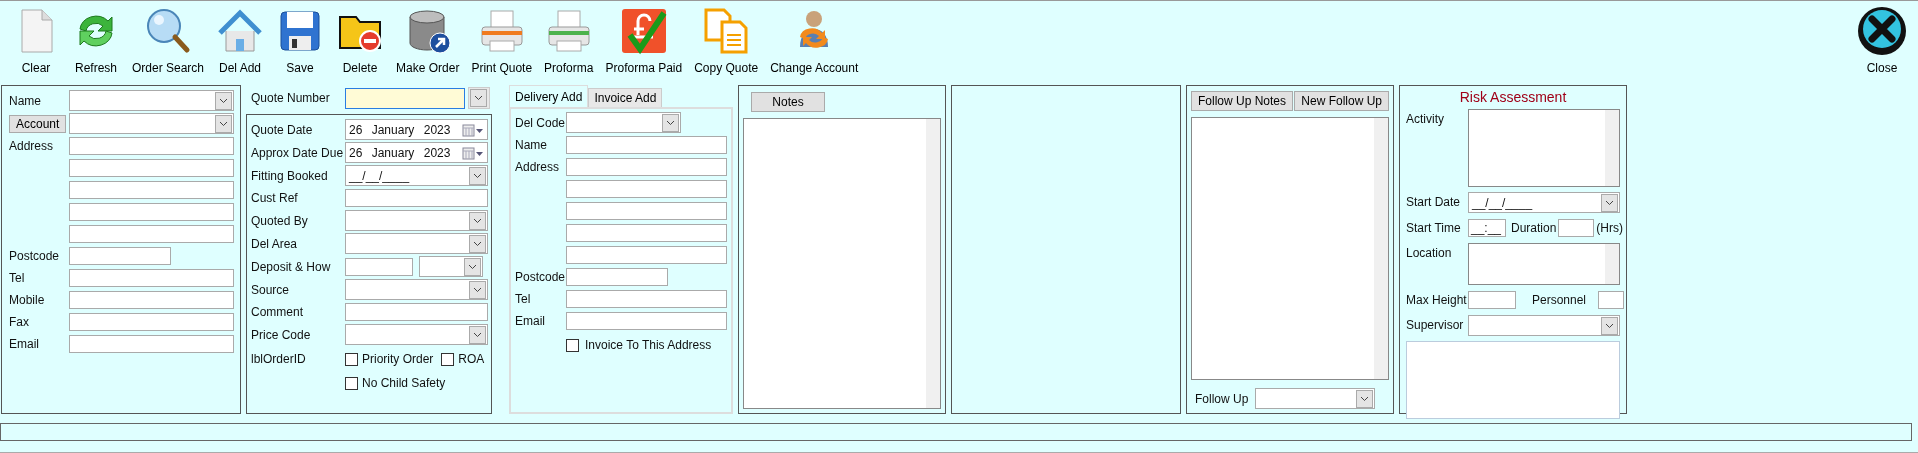 Image resolution: width=1918 pixels, height=453 pixels. Describe the element at coordinates (240, 38) in the screenshot. I see `toolbar-button: Del Add` at that location.